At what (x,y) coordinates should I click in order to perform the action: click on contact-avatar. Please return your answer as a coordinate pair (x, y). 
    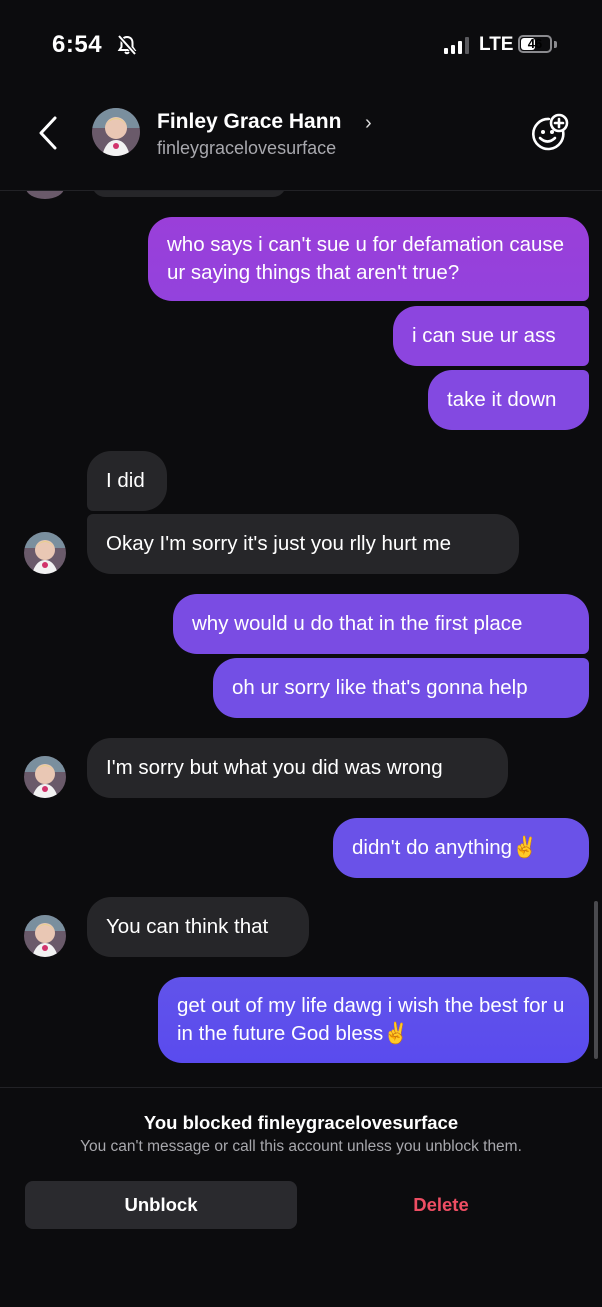
    Looking at the image, I should click on (116, 132).